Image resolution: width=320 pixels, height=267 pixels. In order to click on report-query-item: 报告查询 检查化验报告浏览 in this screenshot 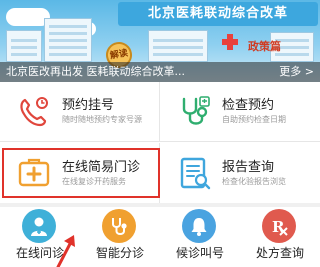, I will do `click(240, 173)`.